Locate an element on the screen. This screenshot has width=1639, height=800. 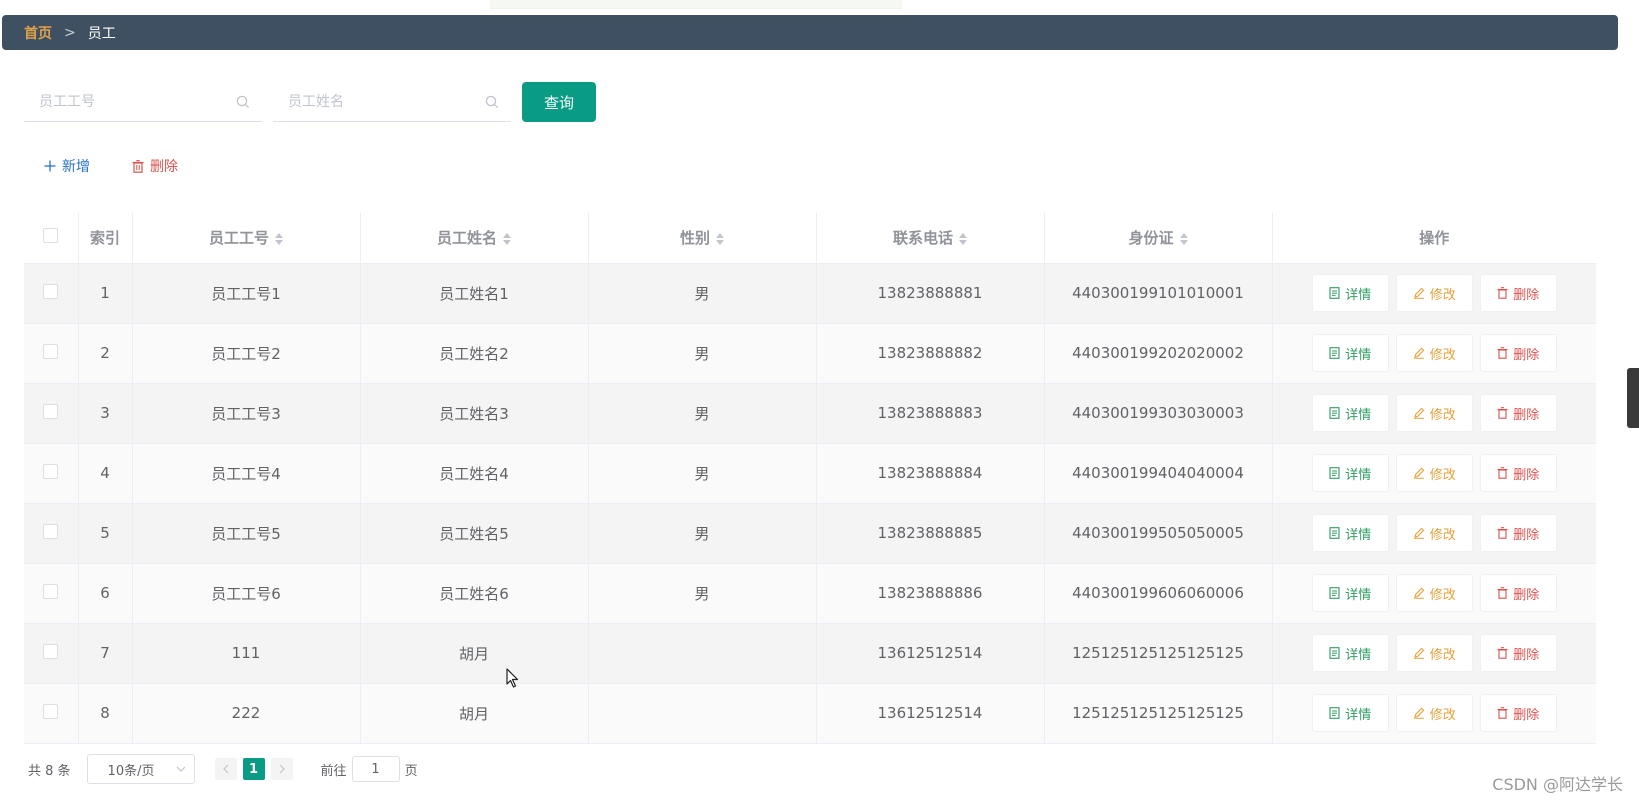
cell-emp-id: 员工工号2 is located at coordinates (246, 353).